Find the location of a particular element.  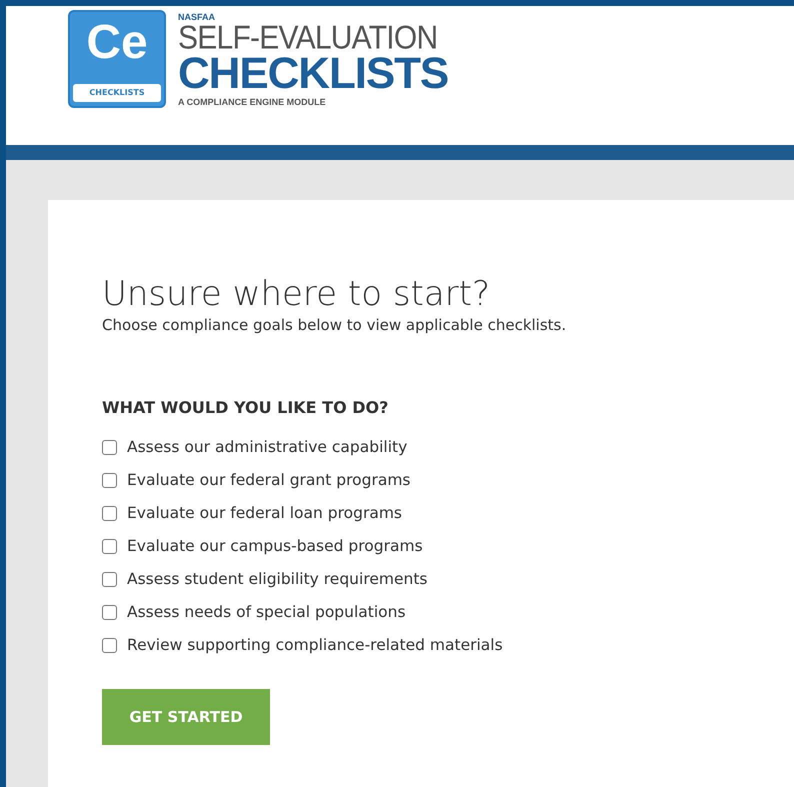

option-label: Evaluate our federal loan programs is located at coordinates (264, 513).